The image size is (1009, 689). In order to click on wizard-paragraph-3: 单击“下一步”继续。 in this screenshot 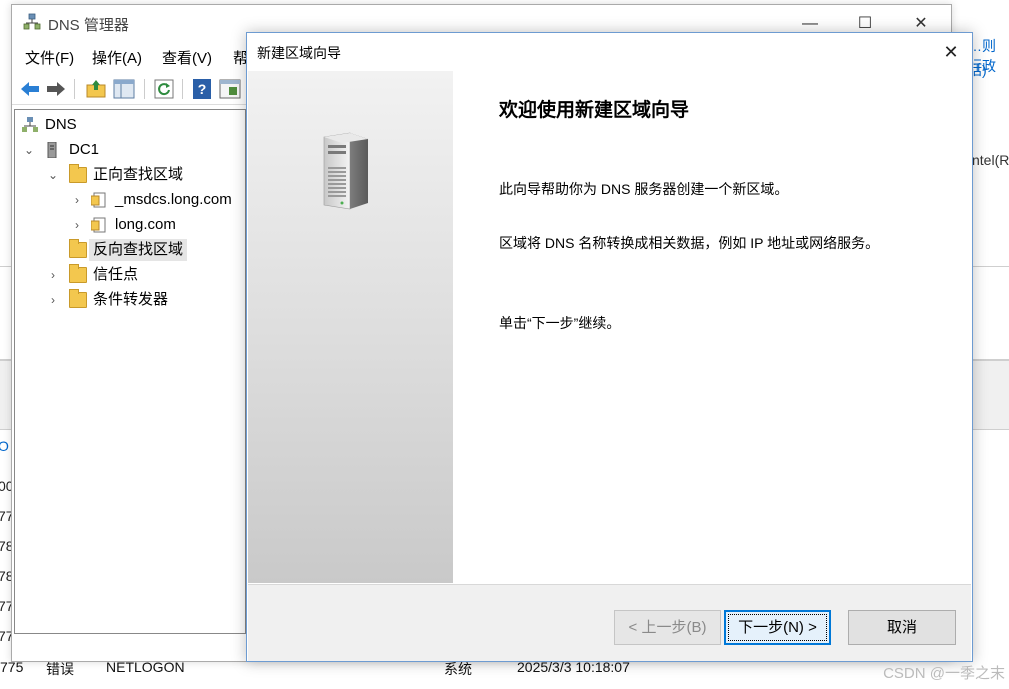, I will do `click(560, 323)`.